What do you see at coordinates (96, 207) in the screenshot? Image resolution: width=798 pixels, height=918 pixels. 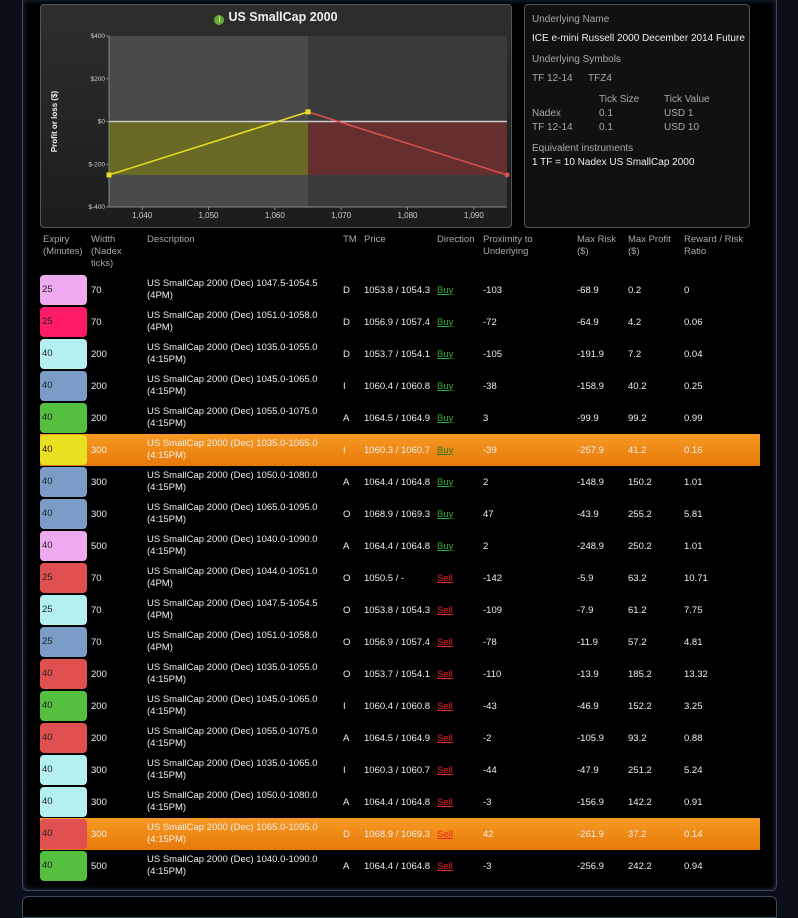 I see `y-tick-label: $-400` at bounding box center [96, 207].